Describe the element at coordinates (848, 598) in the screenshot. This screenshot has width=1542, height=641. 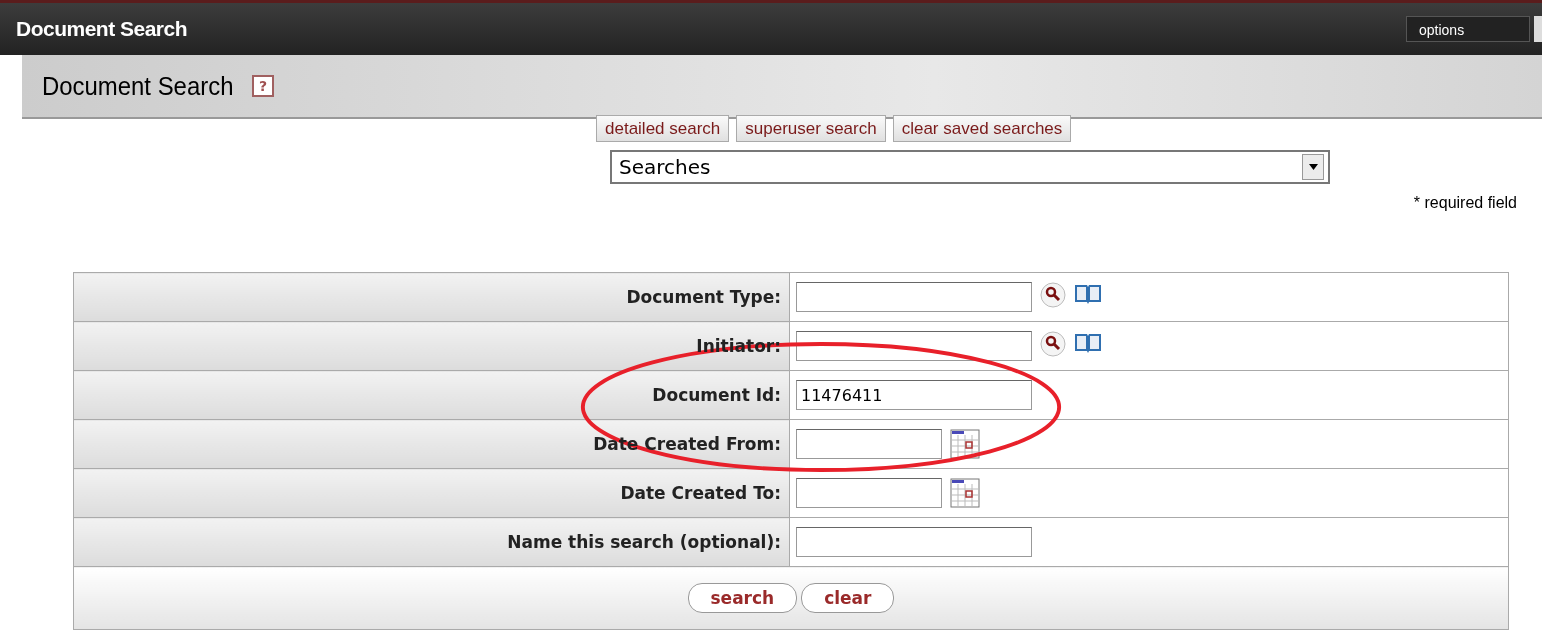
I see `form-button: clear` at that location.